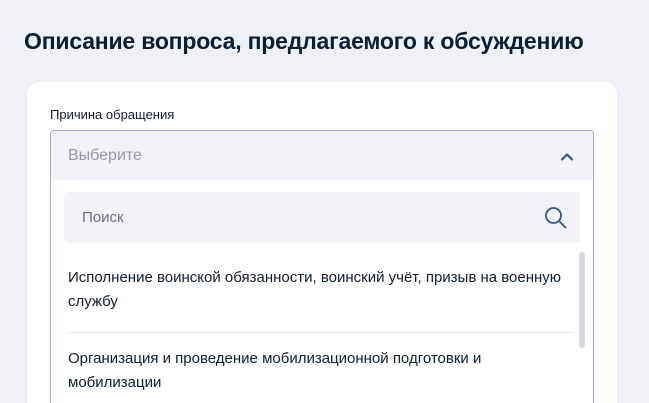 This screenshot has height=403, width=649. Describe the element at coordinates (322, 217) in the screenshot. I see `search-input: Поиск` at that location.